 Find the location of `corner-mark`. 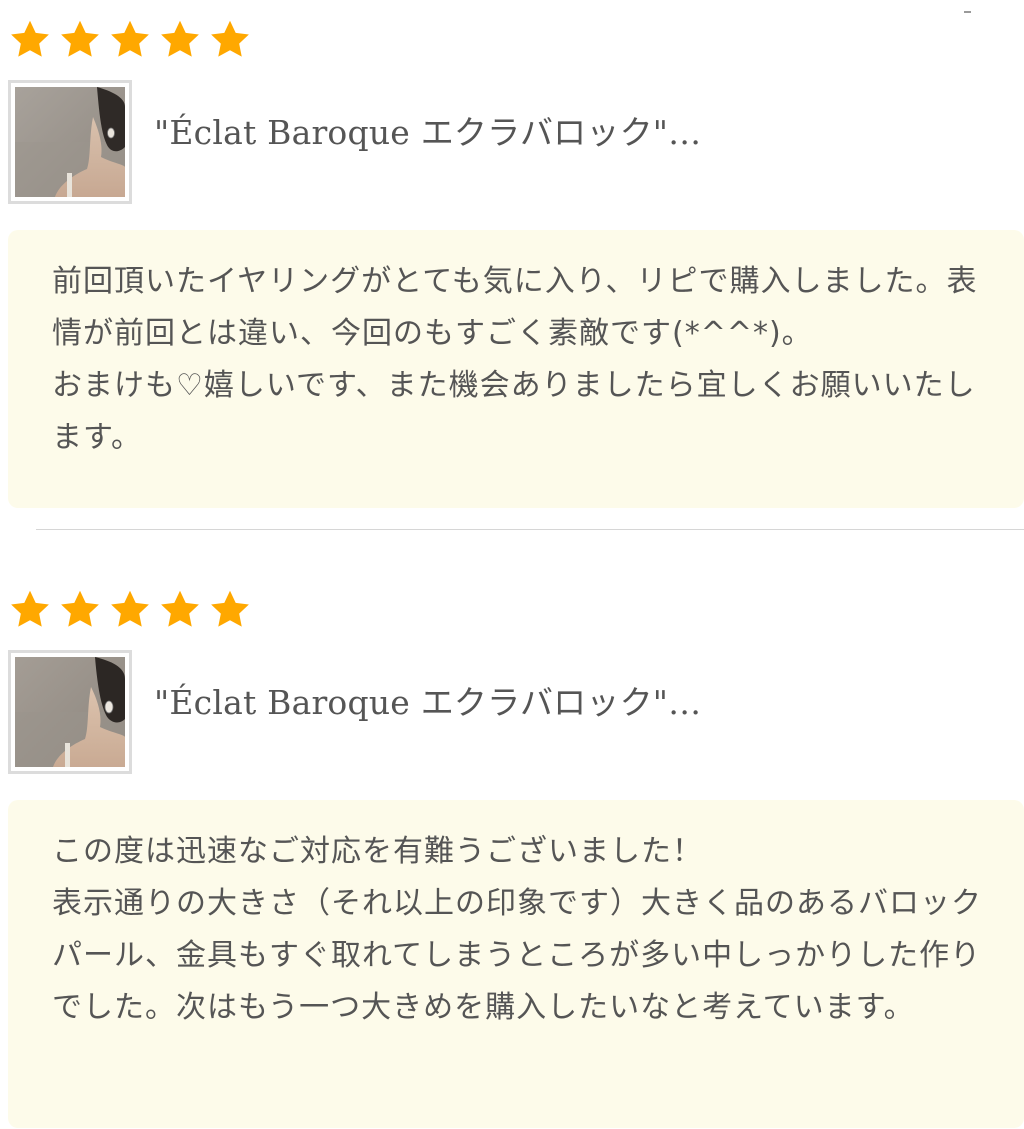

corner-mark is located at coordinates (967, 12).